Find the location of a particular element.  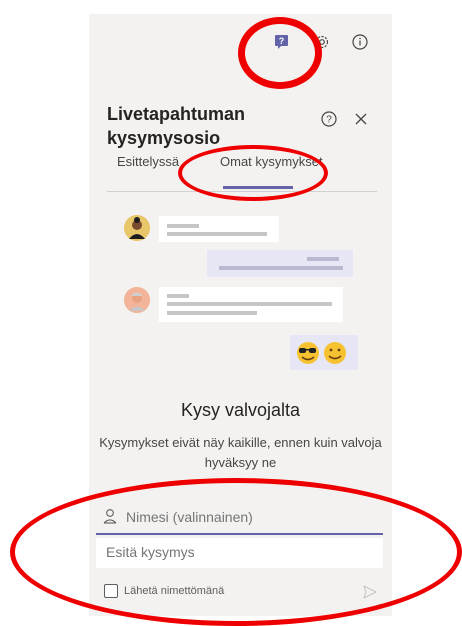

message-bubble-own is located at coordinates (280, 263).